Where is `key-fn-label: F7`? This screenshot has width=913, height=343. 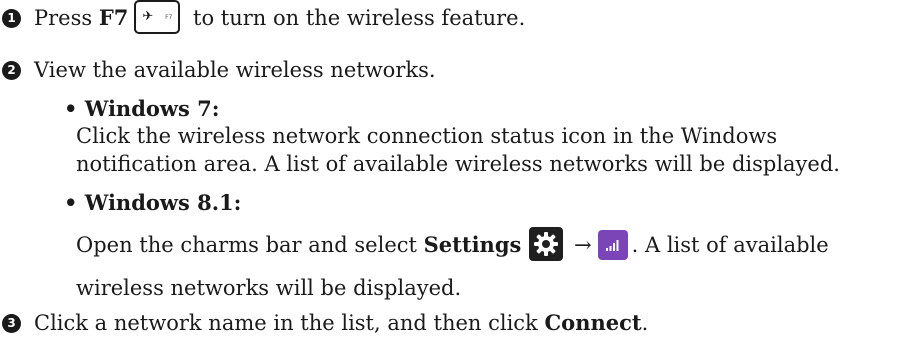 key-fn-label: F7 is located at coordinates (169, 17).